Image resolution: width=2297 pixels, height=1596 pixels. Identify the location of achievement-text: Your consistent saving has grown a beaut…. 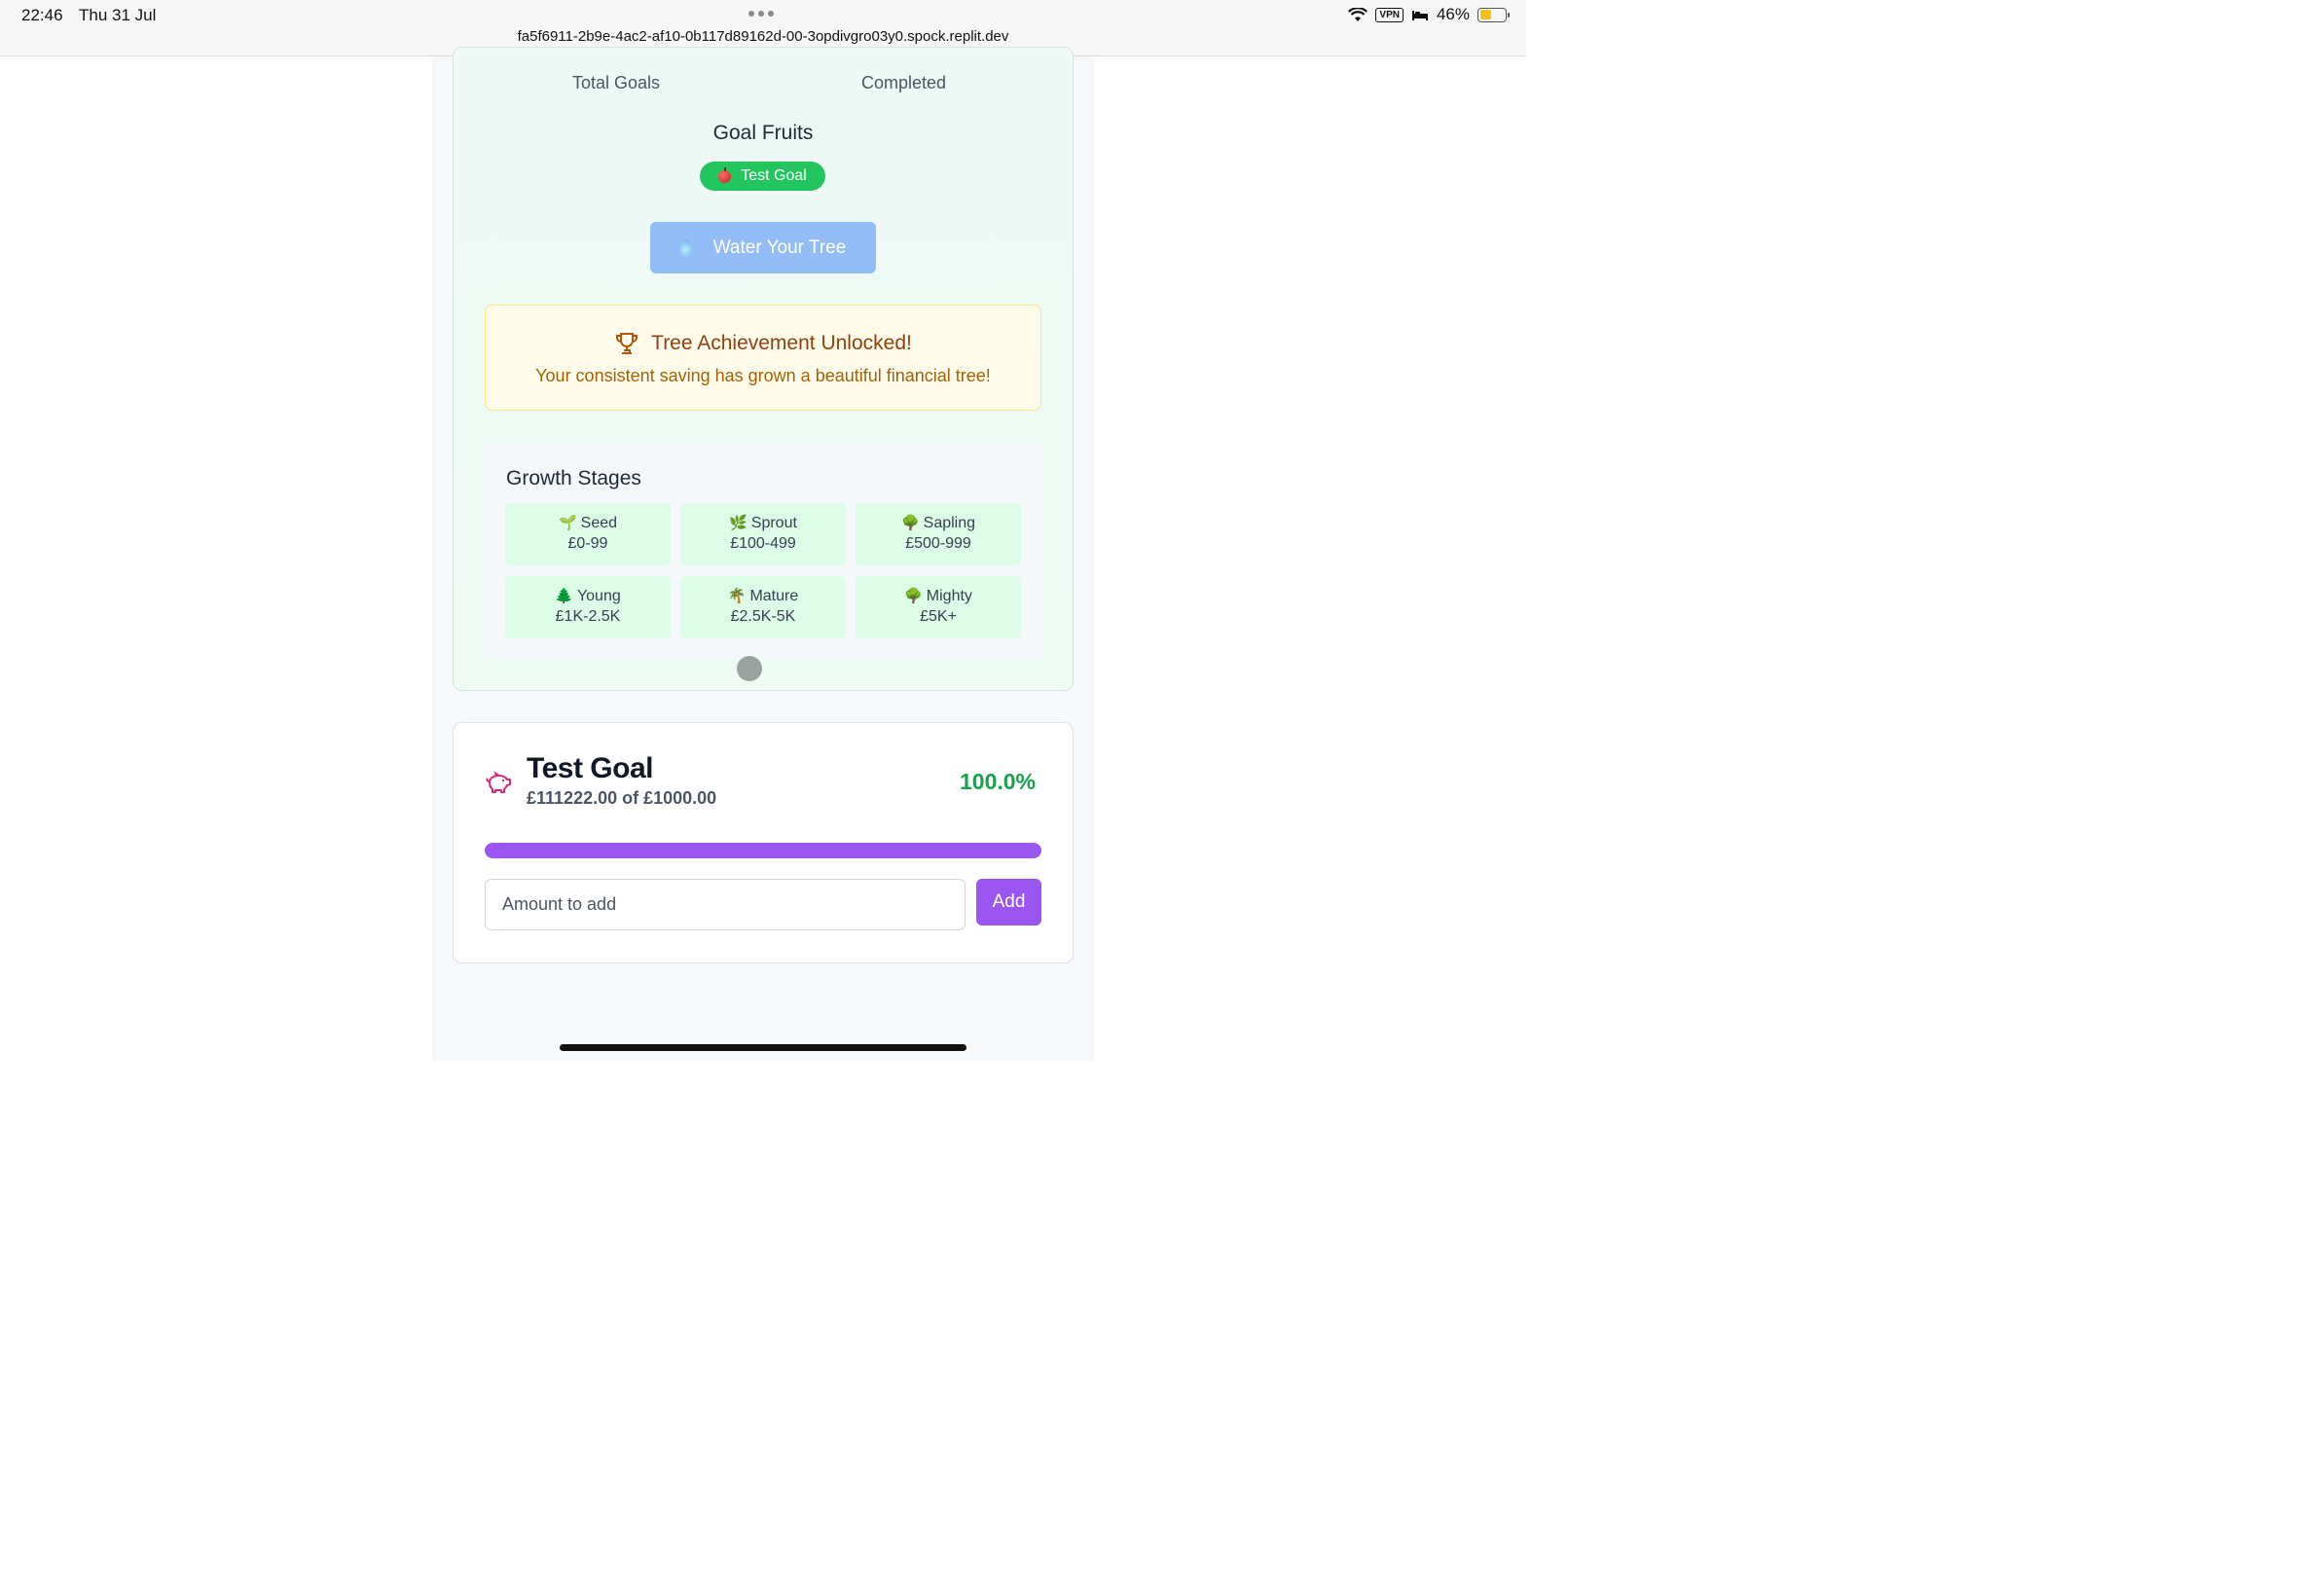
(763, 376).